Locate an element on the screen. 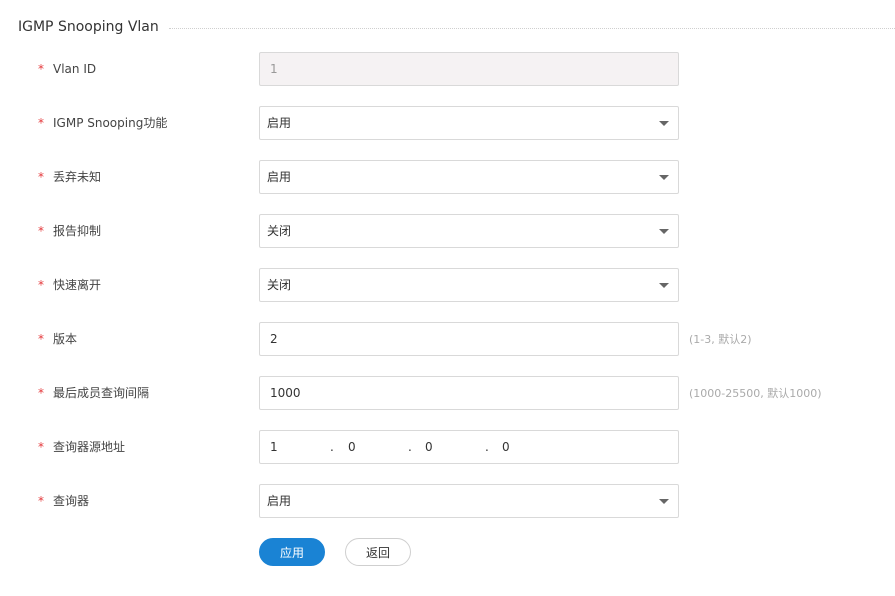 The height and width of the screenshot is (596, 895). vlan-id-value: 1 is located at coordinates (274, 69).